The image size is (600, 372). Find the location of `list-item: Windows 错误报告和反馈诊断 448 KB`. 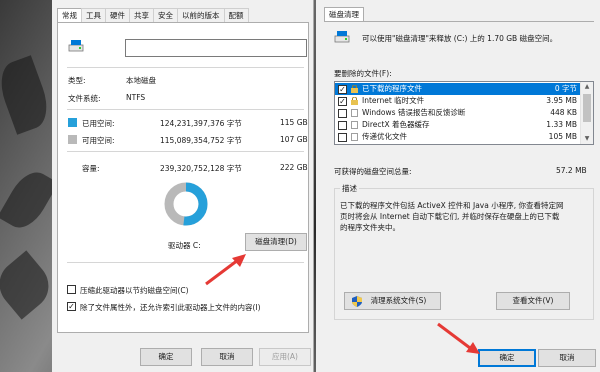

list-item: Windows 错误报告和反馈诊断 448 KB is located at coordinates (458, 113).